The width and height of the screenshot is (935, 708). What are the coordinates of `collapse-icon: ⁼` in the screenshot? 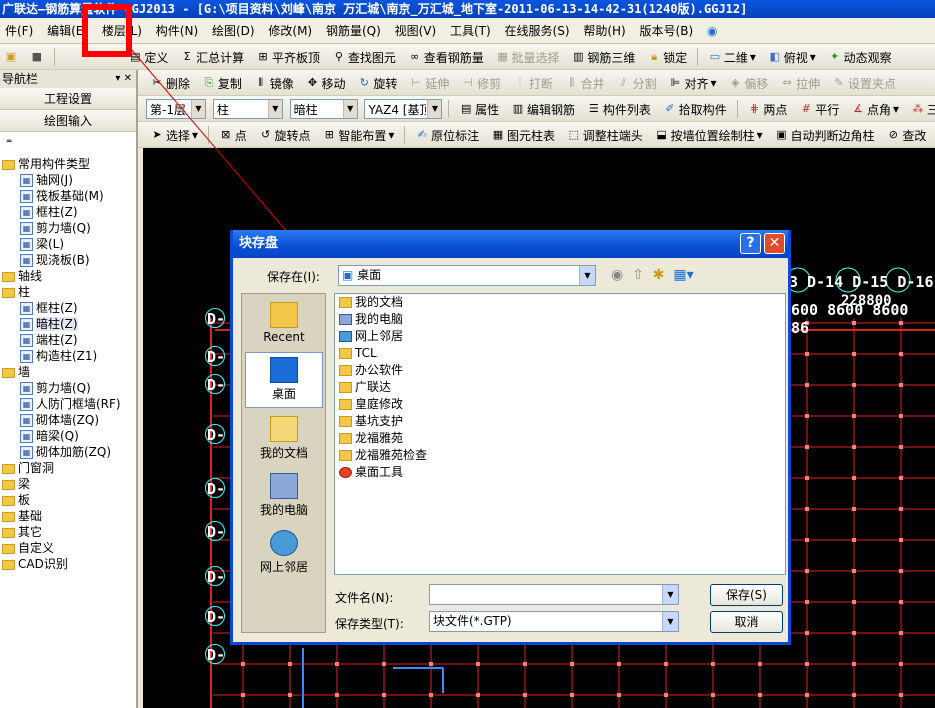 It's located at (9, 143).